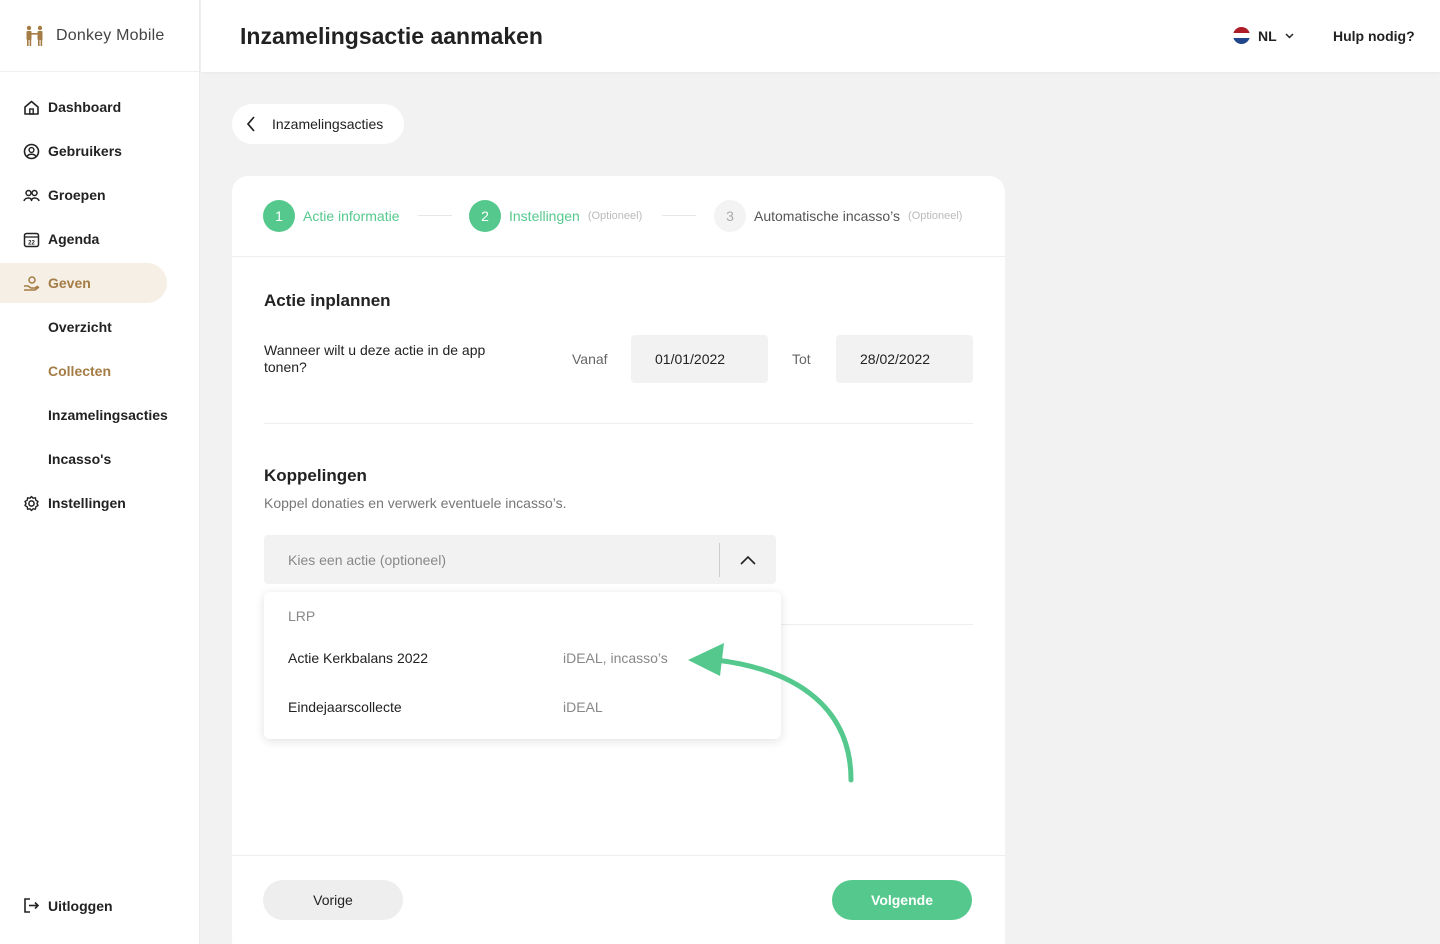  What do you see at coordinates (1289, 36) in the screenshot?
I see `chevron-down-icon` at bounding box center [1289, 36].